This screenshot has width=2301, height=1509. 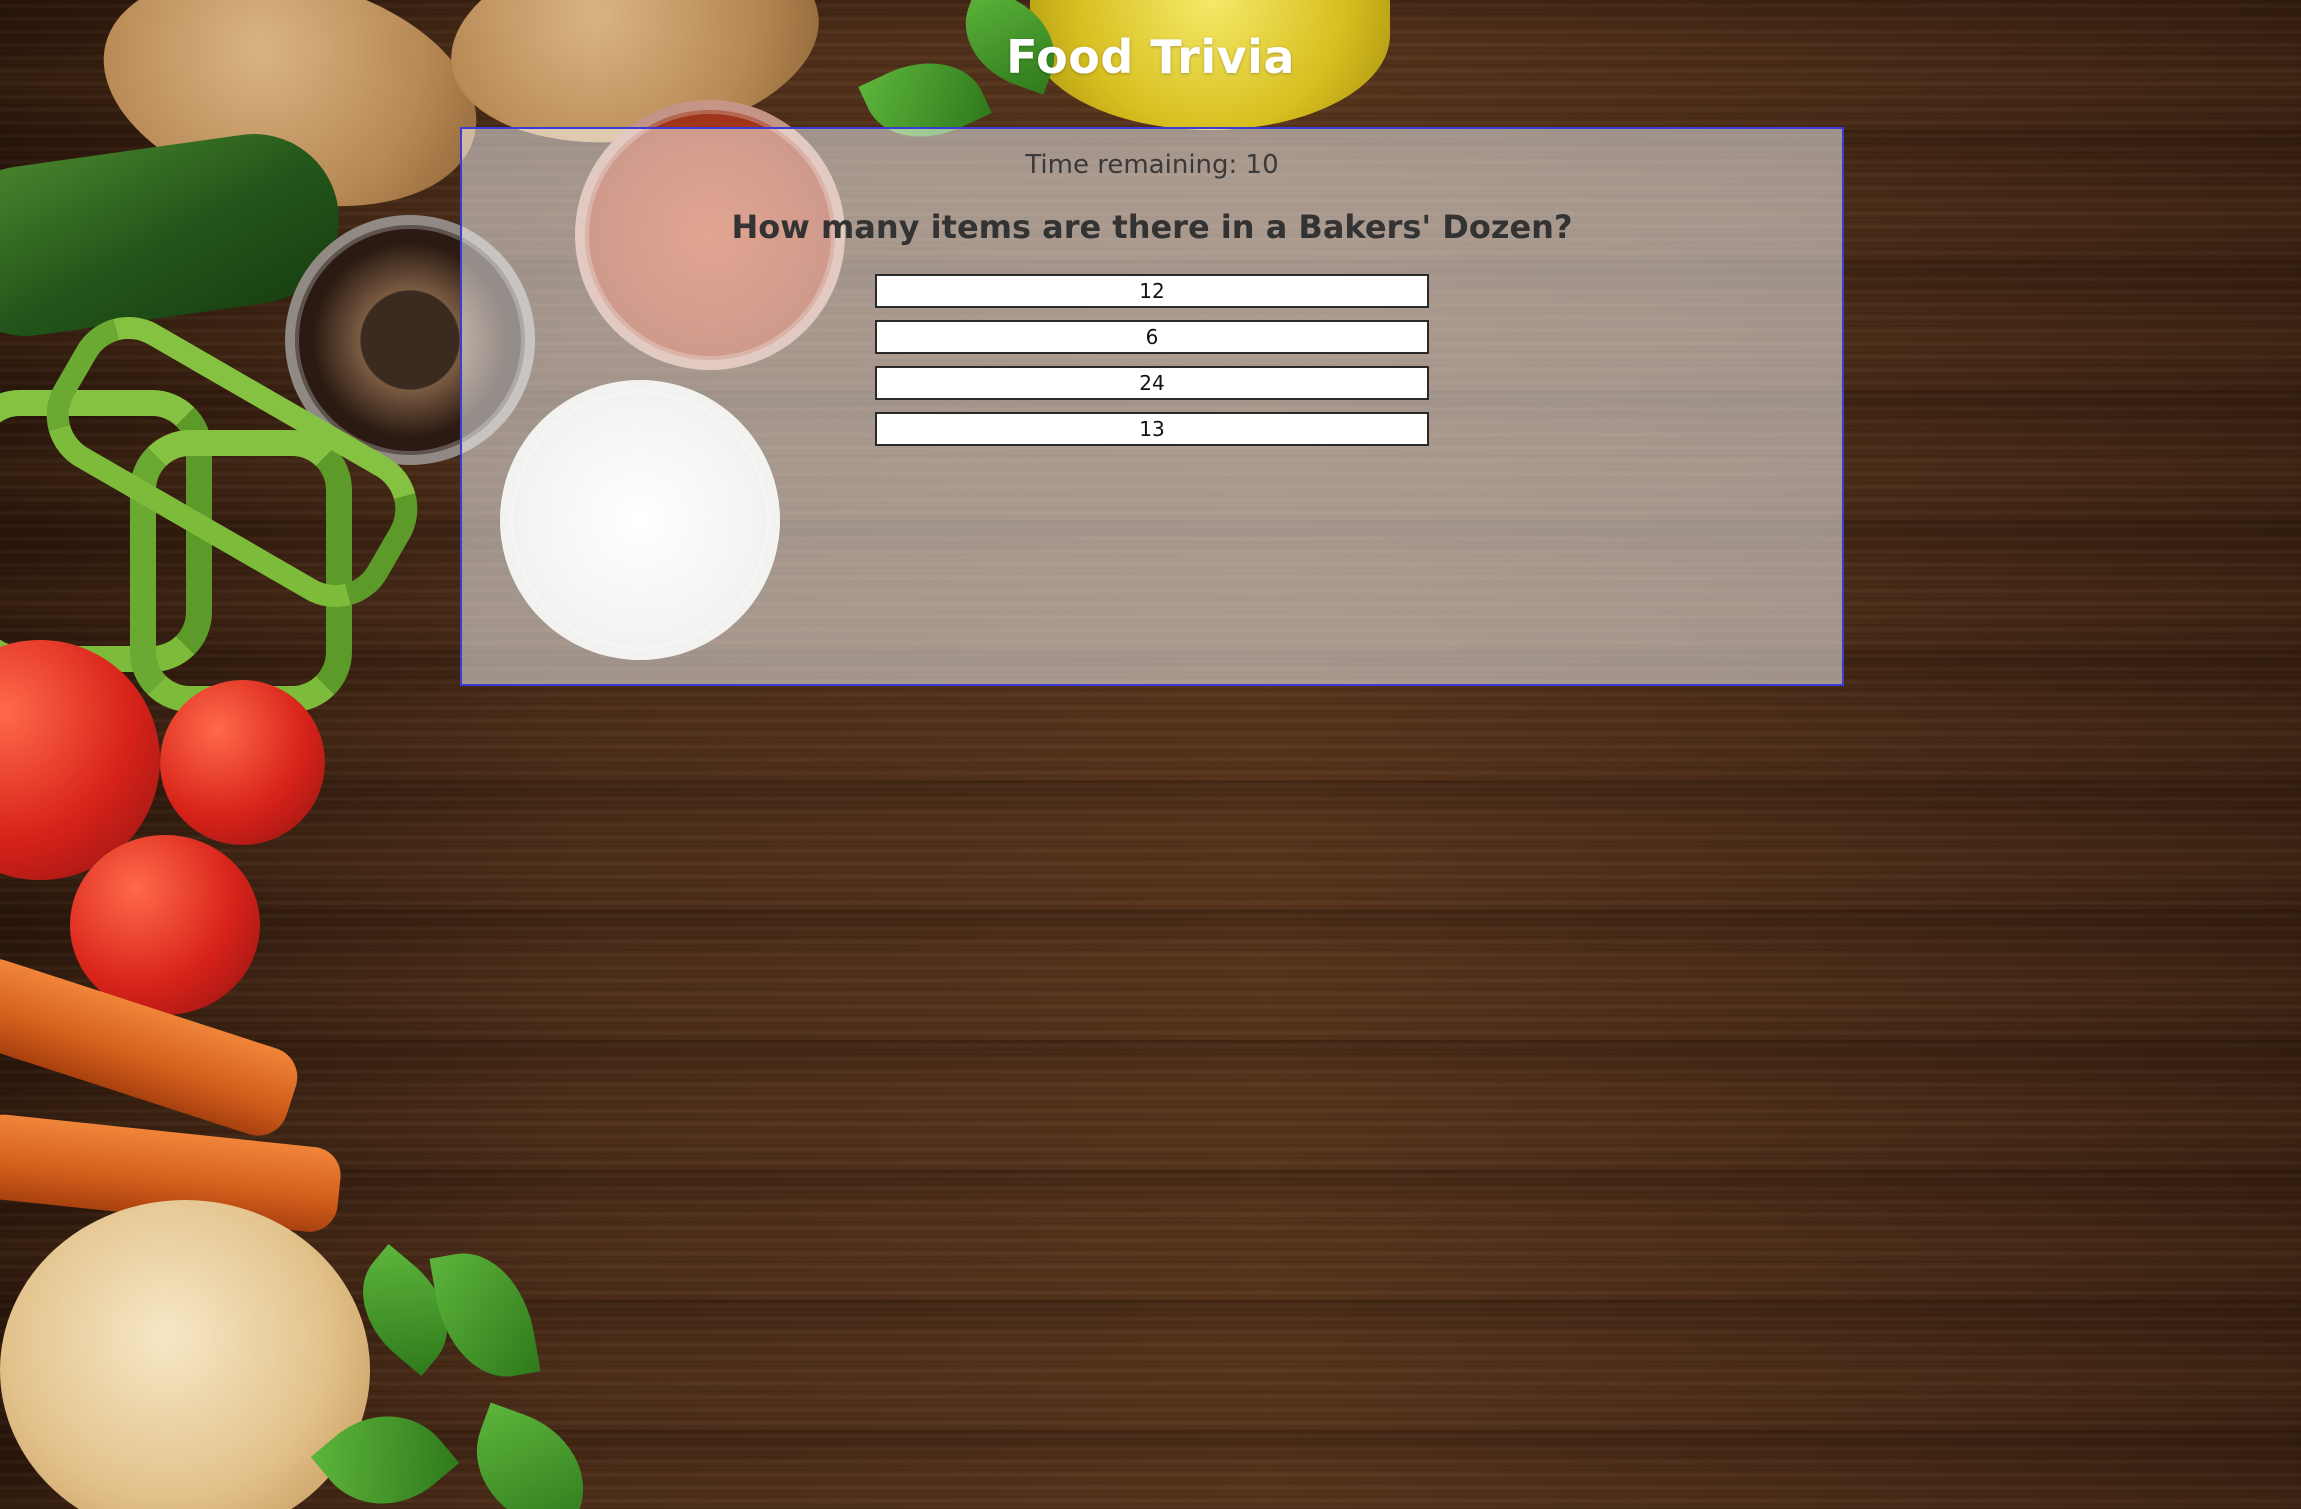 What do you see at coordinates (1152, 291) in the screenshot?
I see `answer-button-1: 12` at bounding box center [1152, 291].